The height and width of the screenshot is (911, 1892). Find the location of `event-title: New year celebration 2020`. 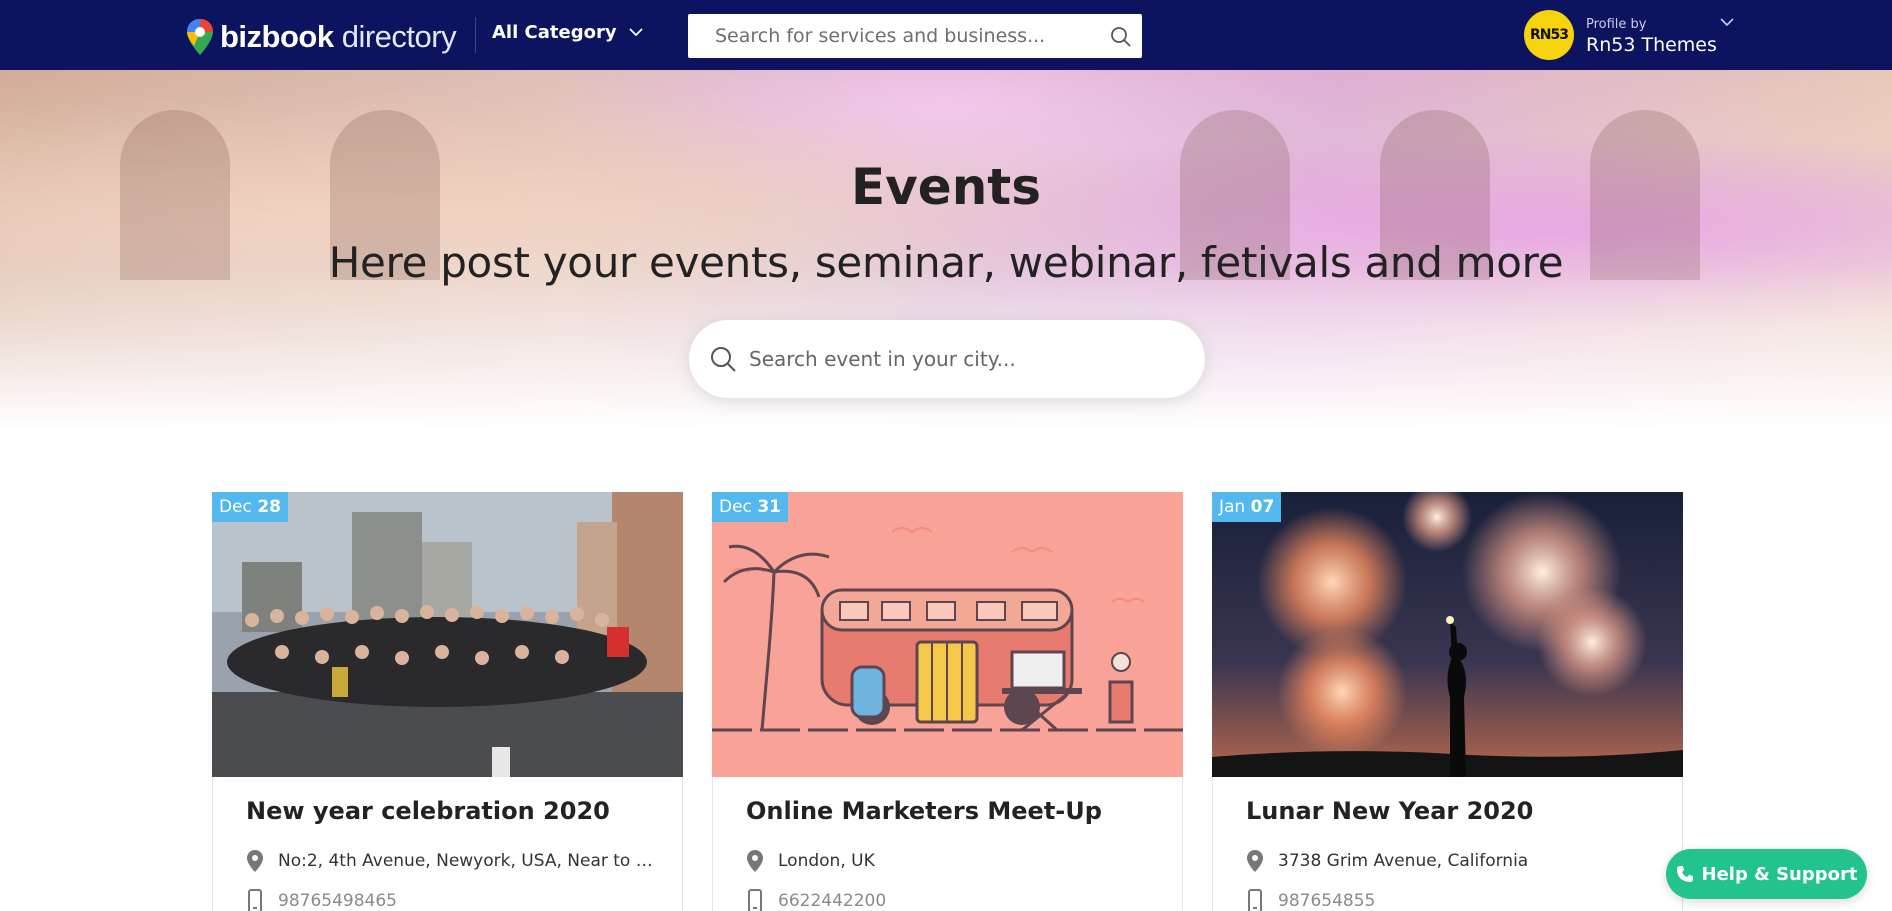

event-title: New year celebration 2020 is located at coordinates (428, 811).